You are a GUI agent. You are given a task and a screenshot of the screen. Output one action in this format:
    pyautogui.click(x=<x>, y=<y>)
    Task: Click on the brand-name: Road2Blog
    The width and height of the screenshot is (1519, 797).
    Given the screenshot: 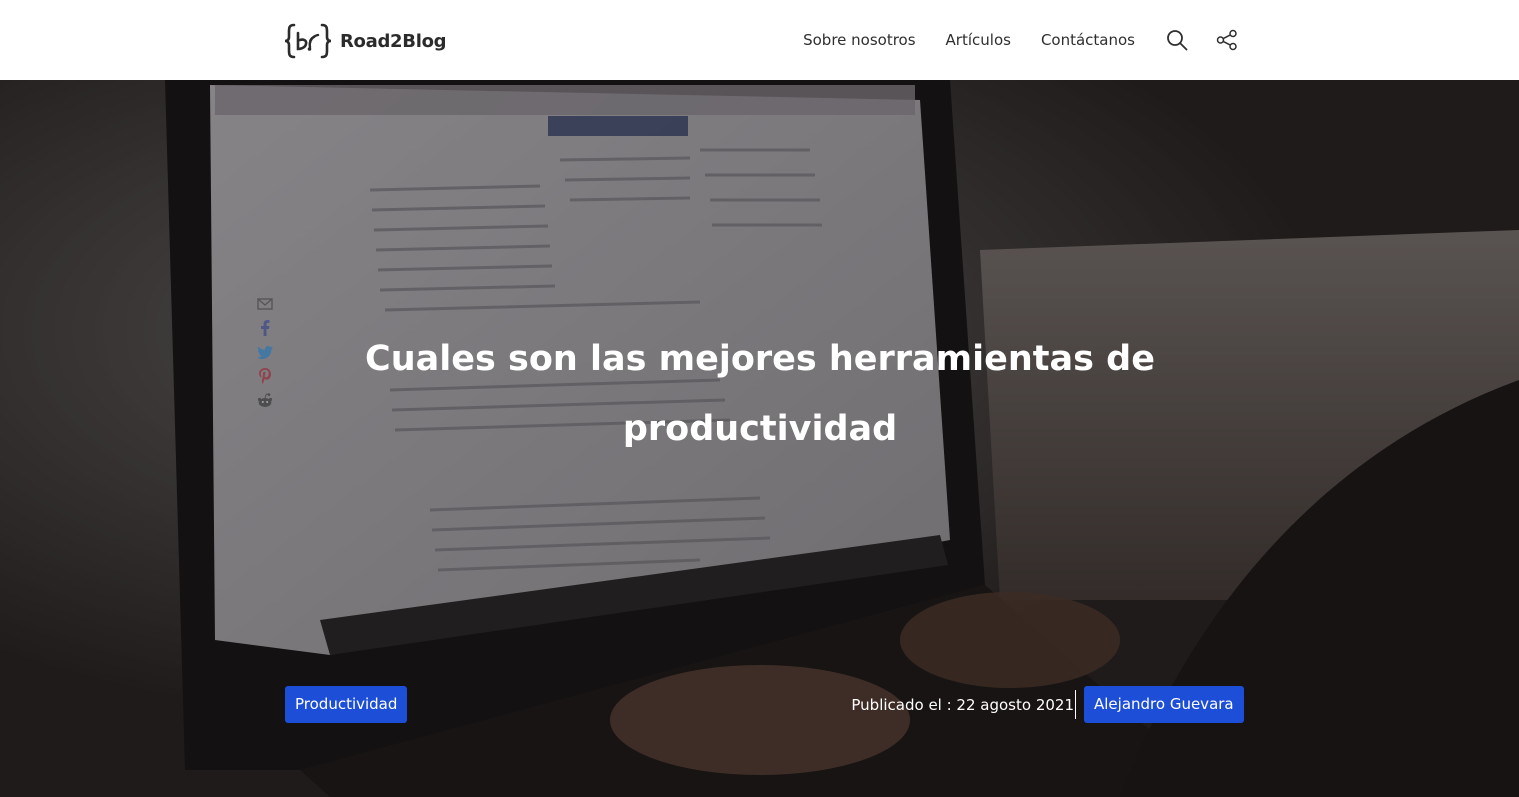 What is the action you would take?
    pyautogui.click(x=393, y=41)
    